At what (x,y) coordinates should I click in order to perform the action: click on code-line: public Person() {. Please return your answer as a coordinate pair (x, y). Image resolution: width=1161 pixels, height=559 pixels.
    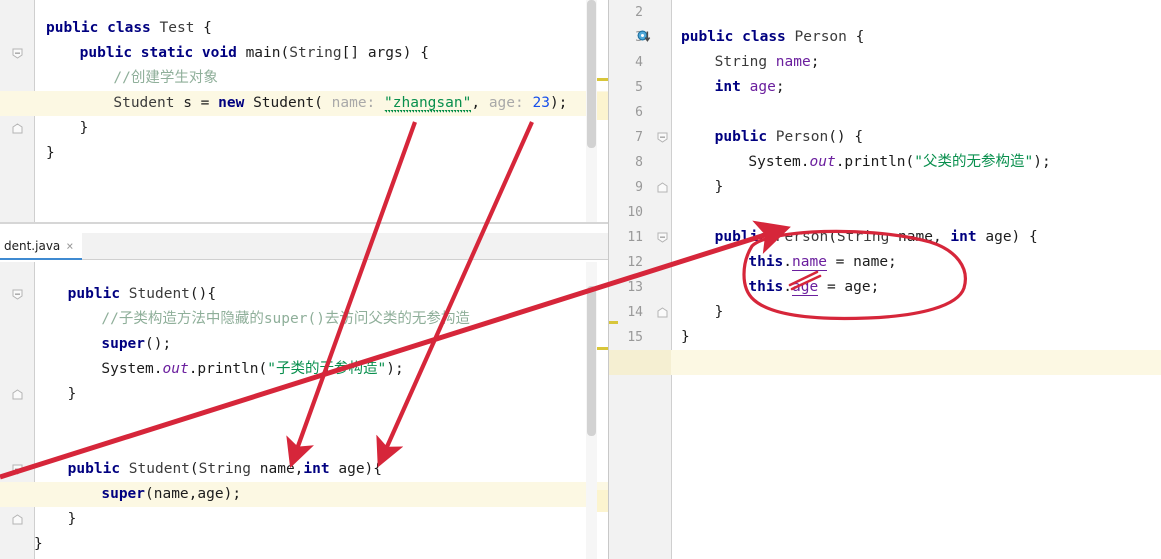
    Looking at the image, I should click on (885, 137).